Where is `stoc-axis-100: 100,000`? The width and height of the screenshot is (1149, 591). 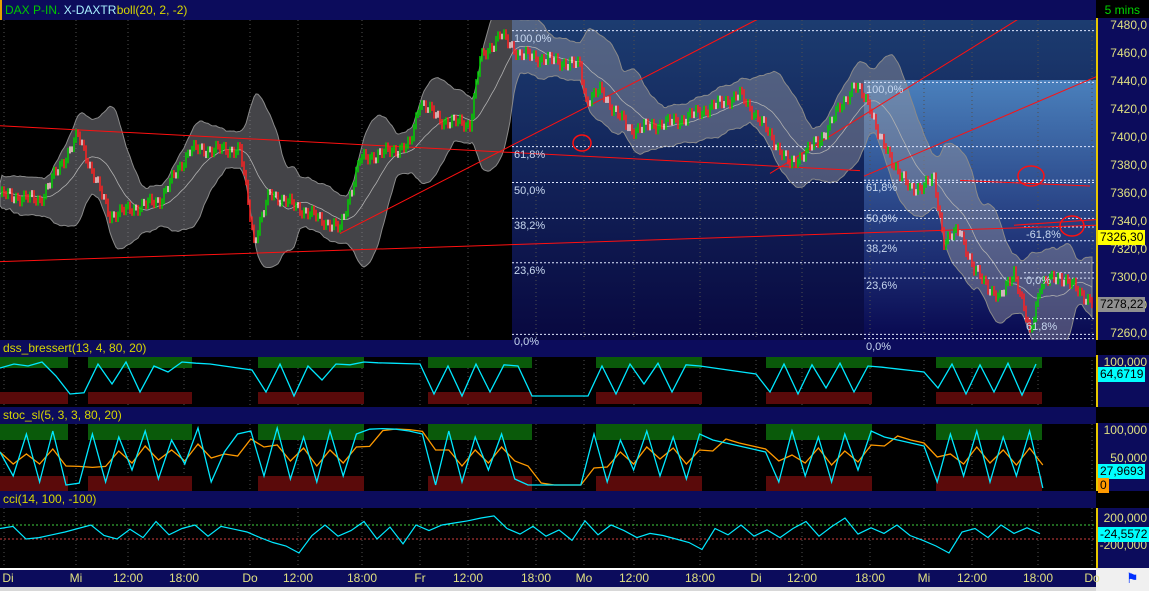
stoc-axis-100: 100,000 is located at coordinates (1125, 430).